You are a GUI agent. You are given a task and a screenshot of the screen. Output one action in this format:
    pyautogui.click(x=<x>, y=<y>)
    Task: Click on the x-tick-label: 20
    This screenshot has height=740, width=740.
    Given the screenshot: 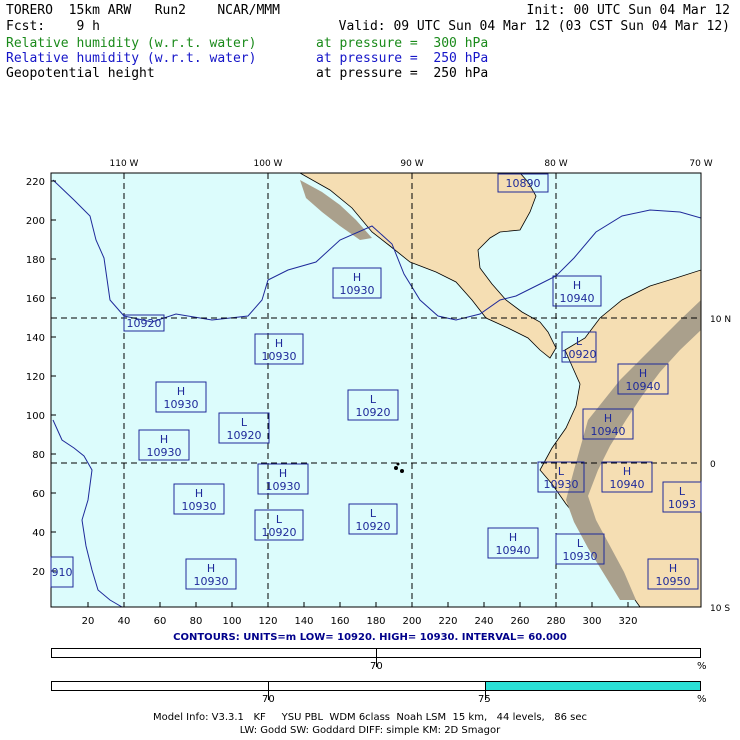 What is the action you would take?
    pyautogui.click(x=88, y=621)
    